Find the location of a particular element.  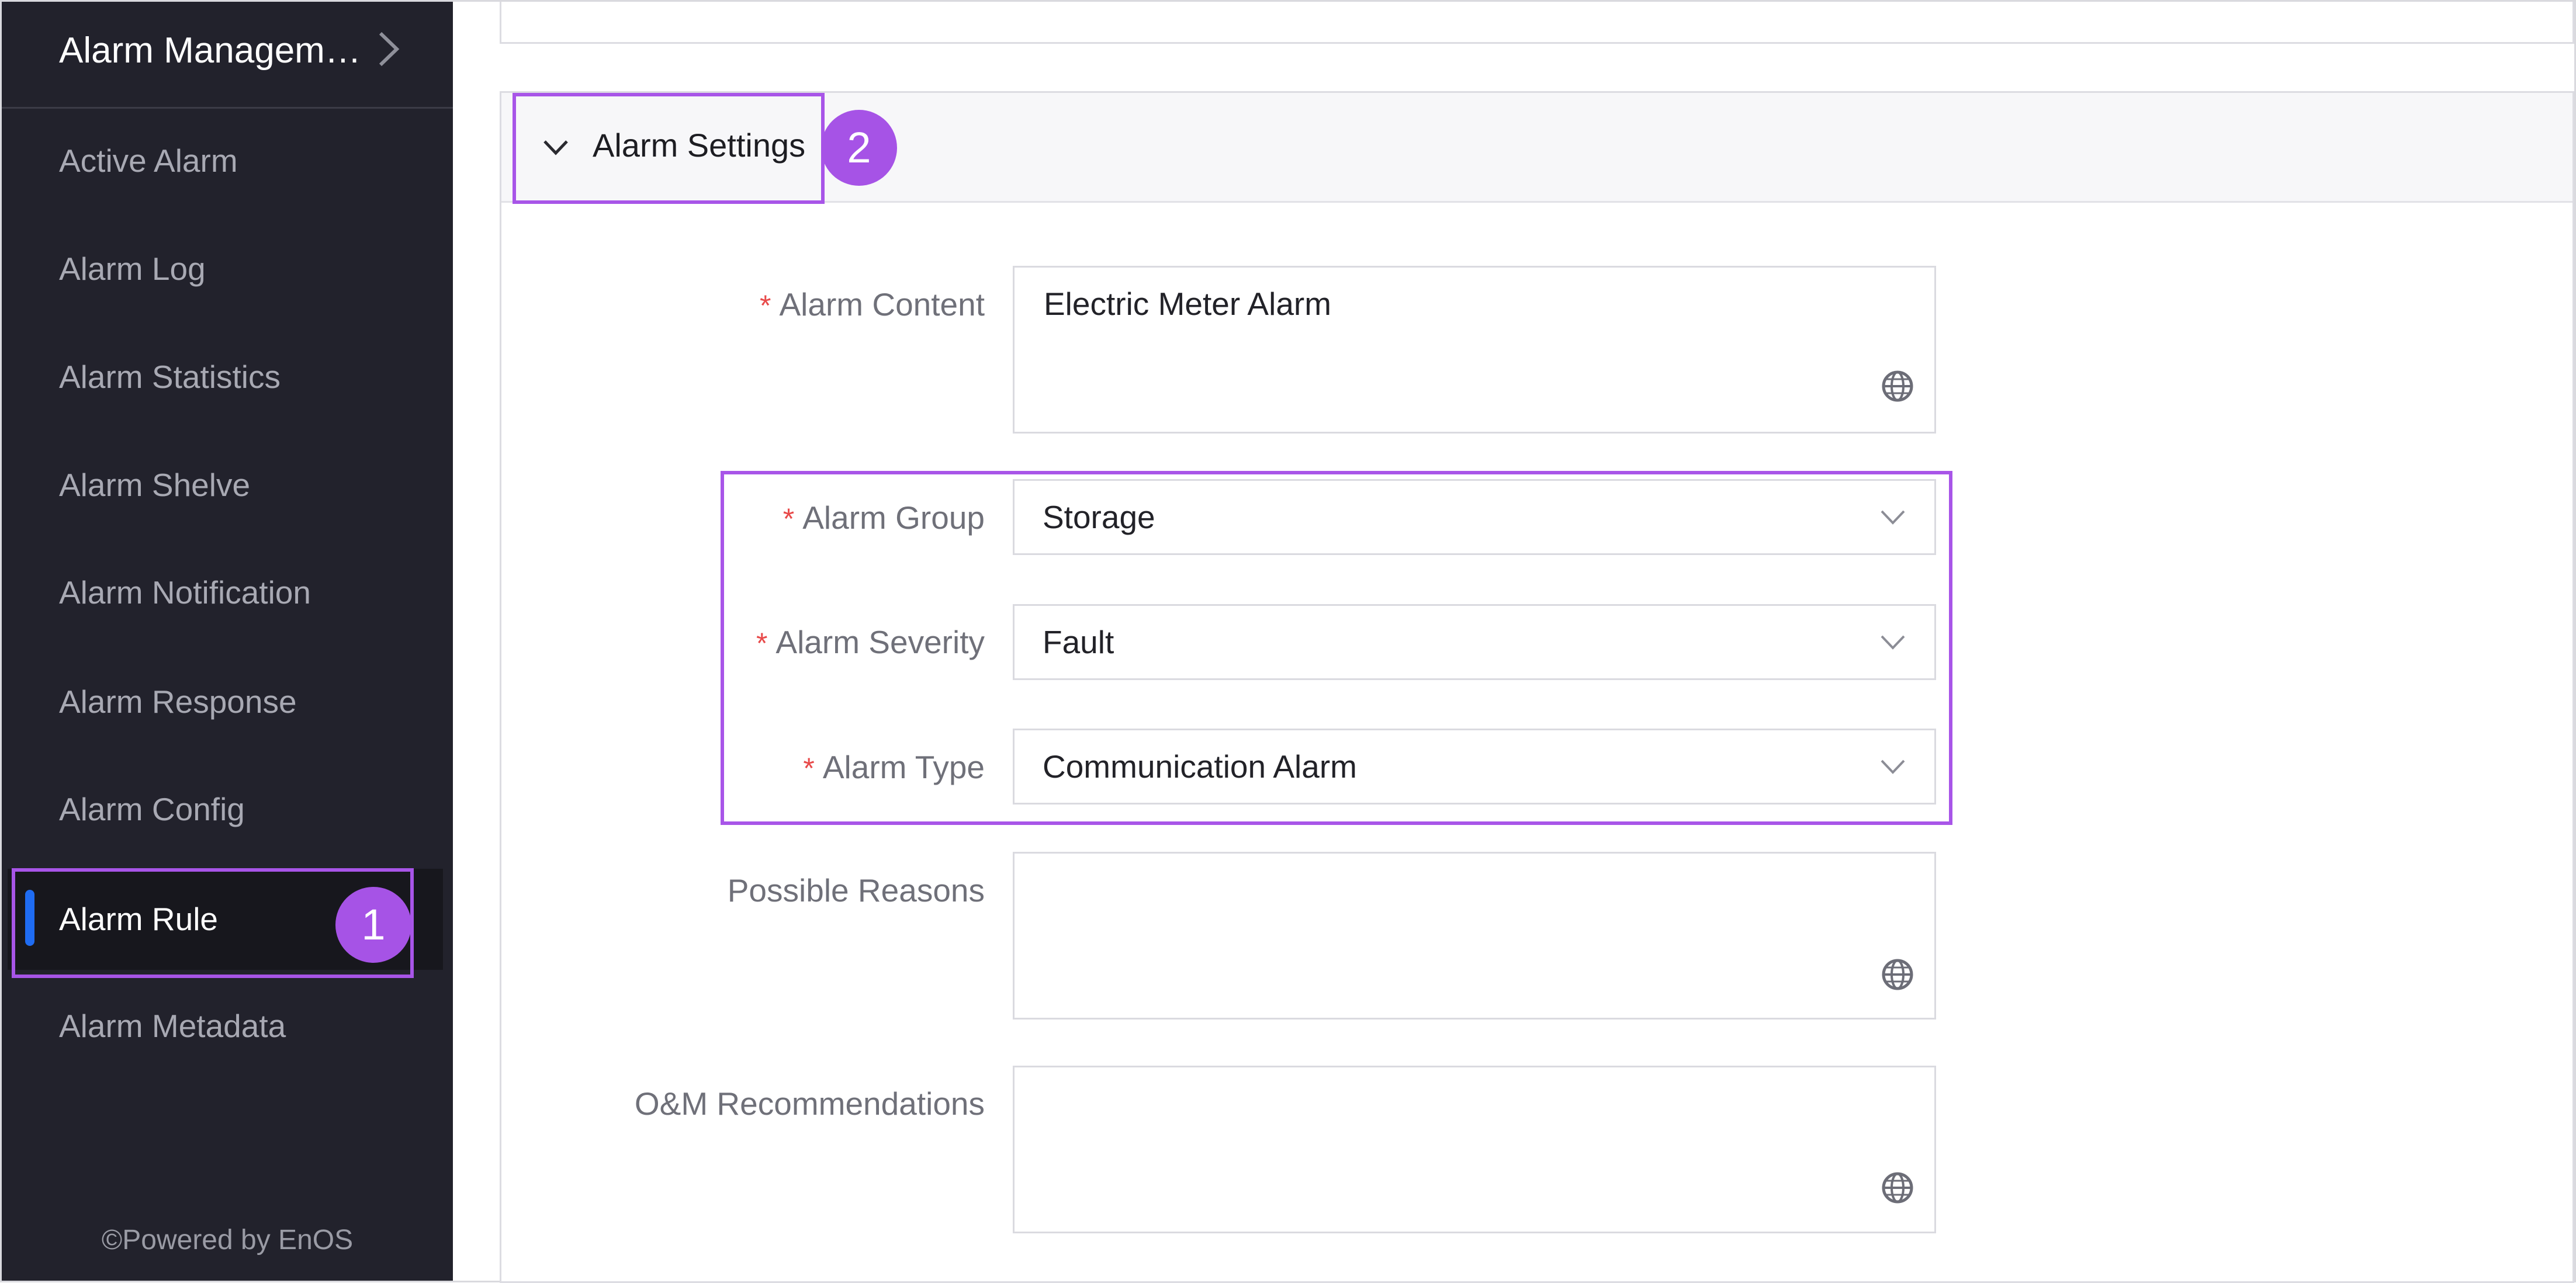

sidebar-item-label: Active Alarm is located at coordinates (148, 161).